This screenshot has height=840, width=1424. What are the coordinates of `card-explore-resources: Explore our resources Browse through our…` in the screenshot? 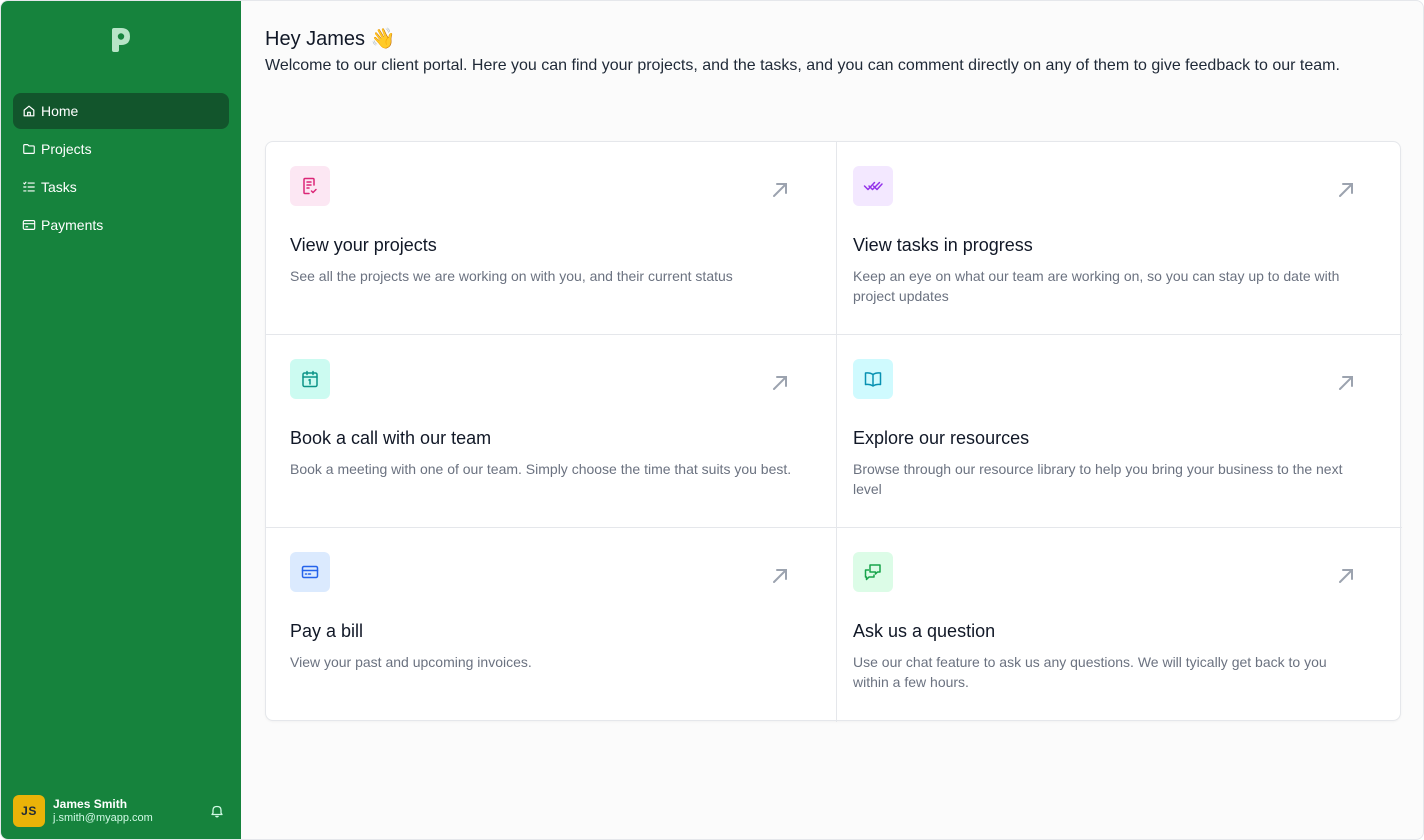 It's located at (1119, 431).